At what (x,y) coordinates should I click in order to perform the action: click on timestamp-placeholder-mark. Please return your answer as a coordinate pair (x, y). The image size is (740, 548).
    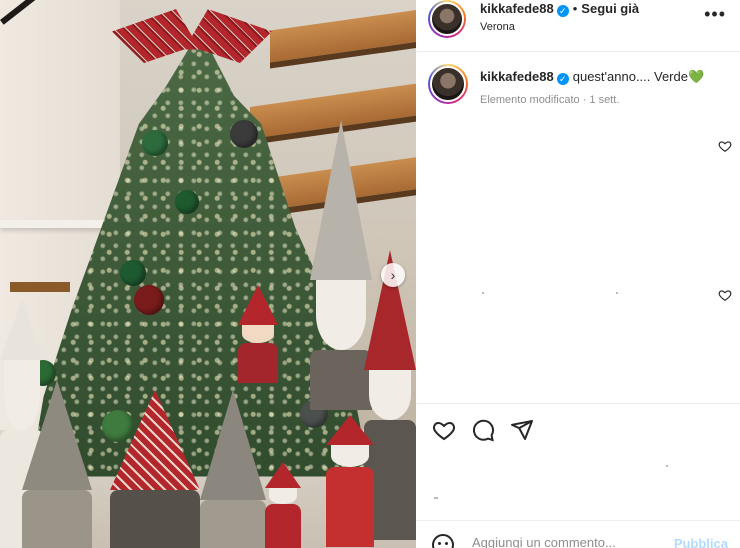
    Looking at the image, I should click on (436, 498).